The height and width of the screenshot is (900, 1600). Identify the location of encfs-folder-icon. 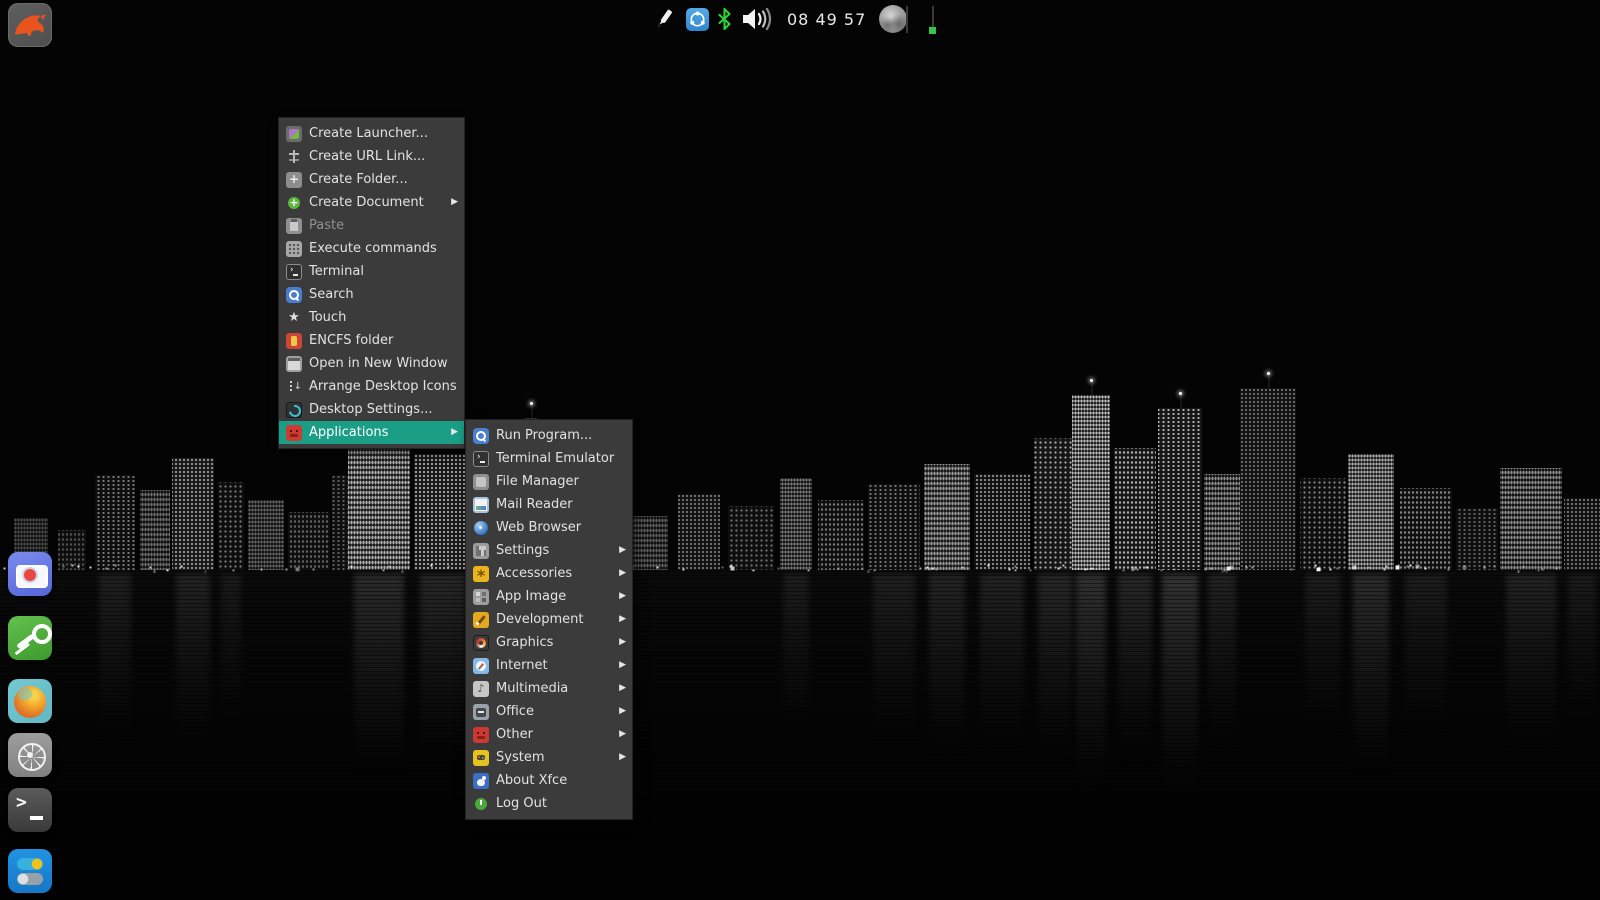
(294, 340).